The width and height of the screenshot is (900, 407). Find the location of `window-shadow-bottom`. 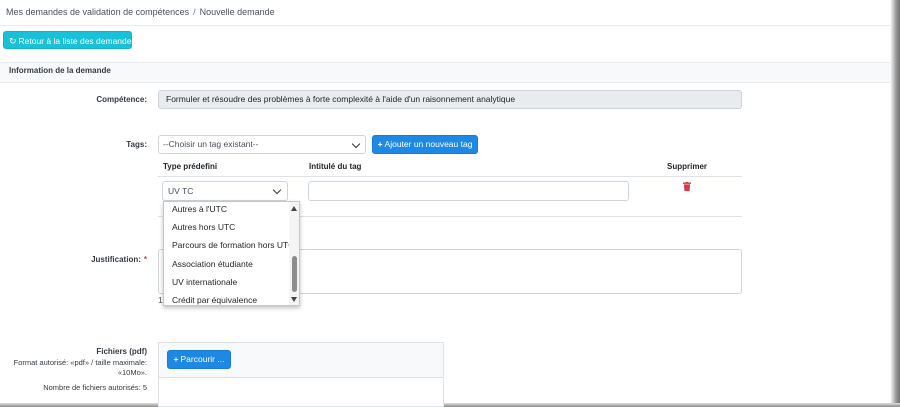

window-shadow-bottom is located at coordinates (450, 405).